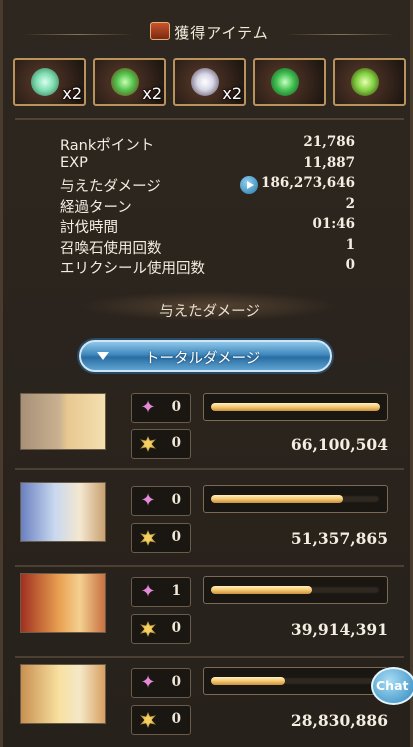  Describe the element at coordinates (207, 267) in the screenshot. I see `stat-elixirs-used: エリクシール使用回数 0` at that location.